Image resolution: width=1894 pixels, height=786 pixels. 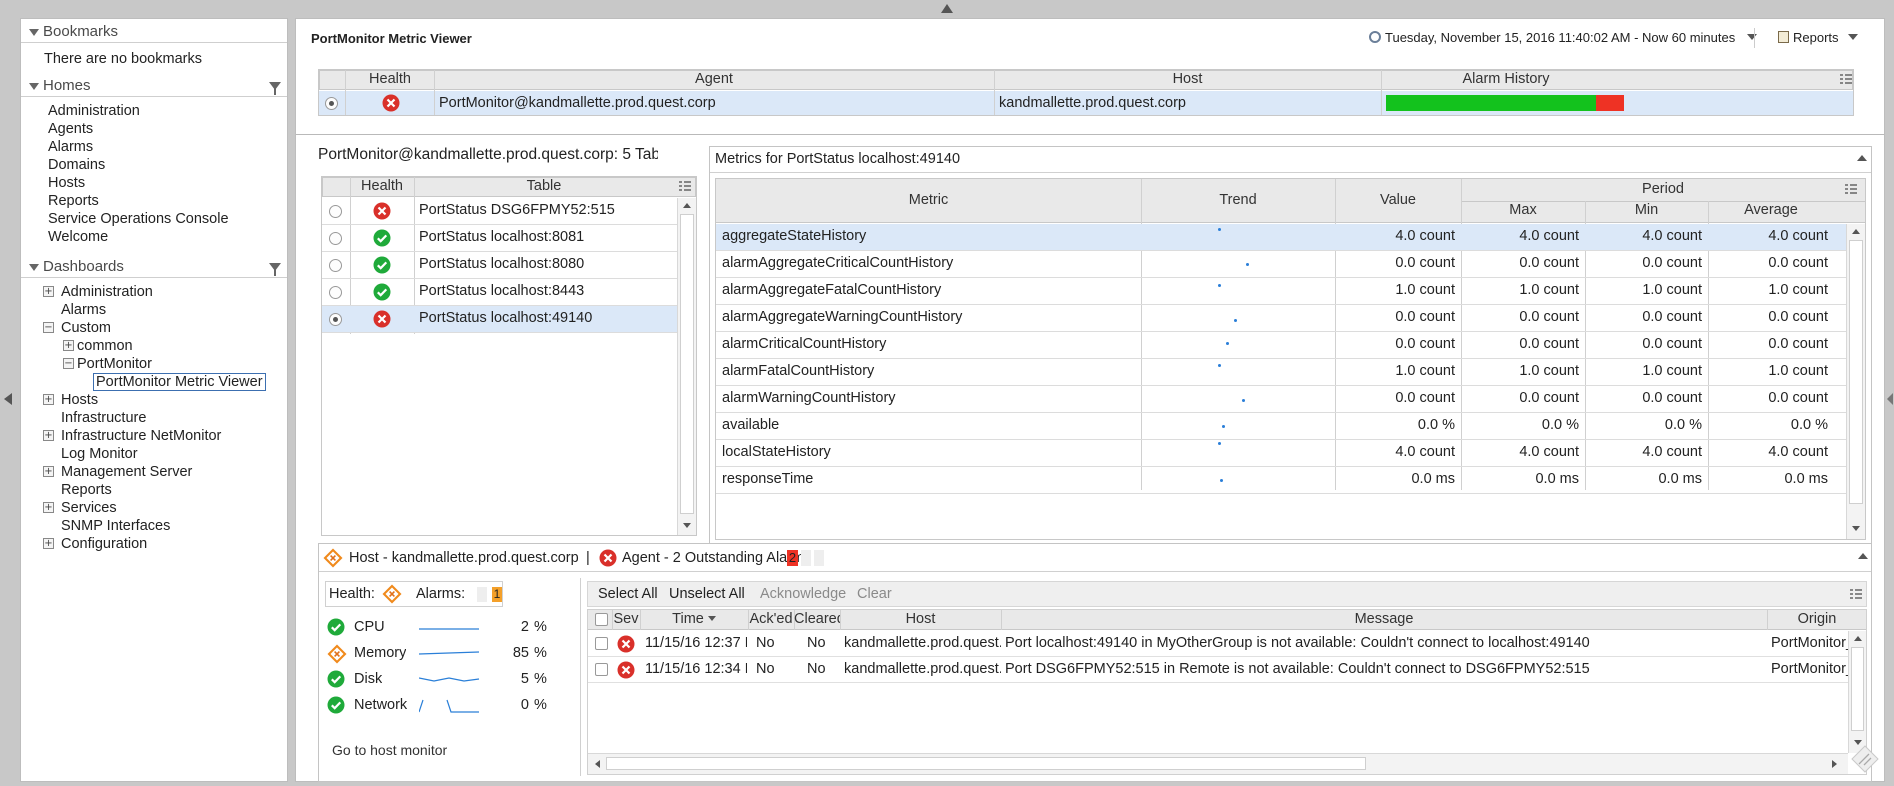 What do you see at coordinates (1865, 759) in the screenshot?
I see `resize-handle-icon` at bounding box center [1865, 759].